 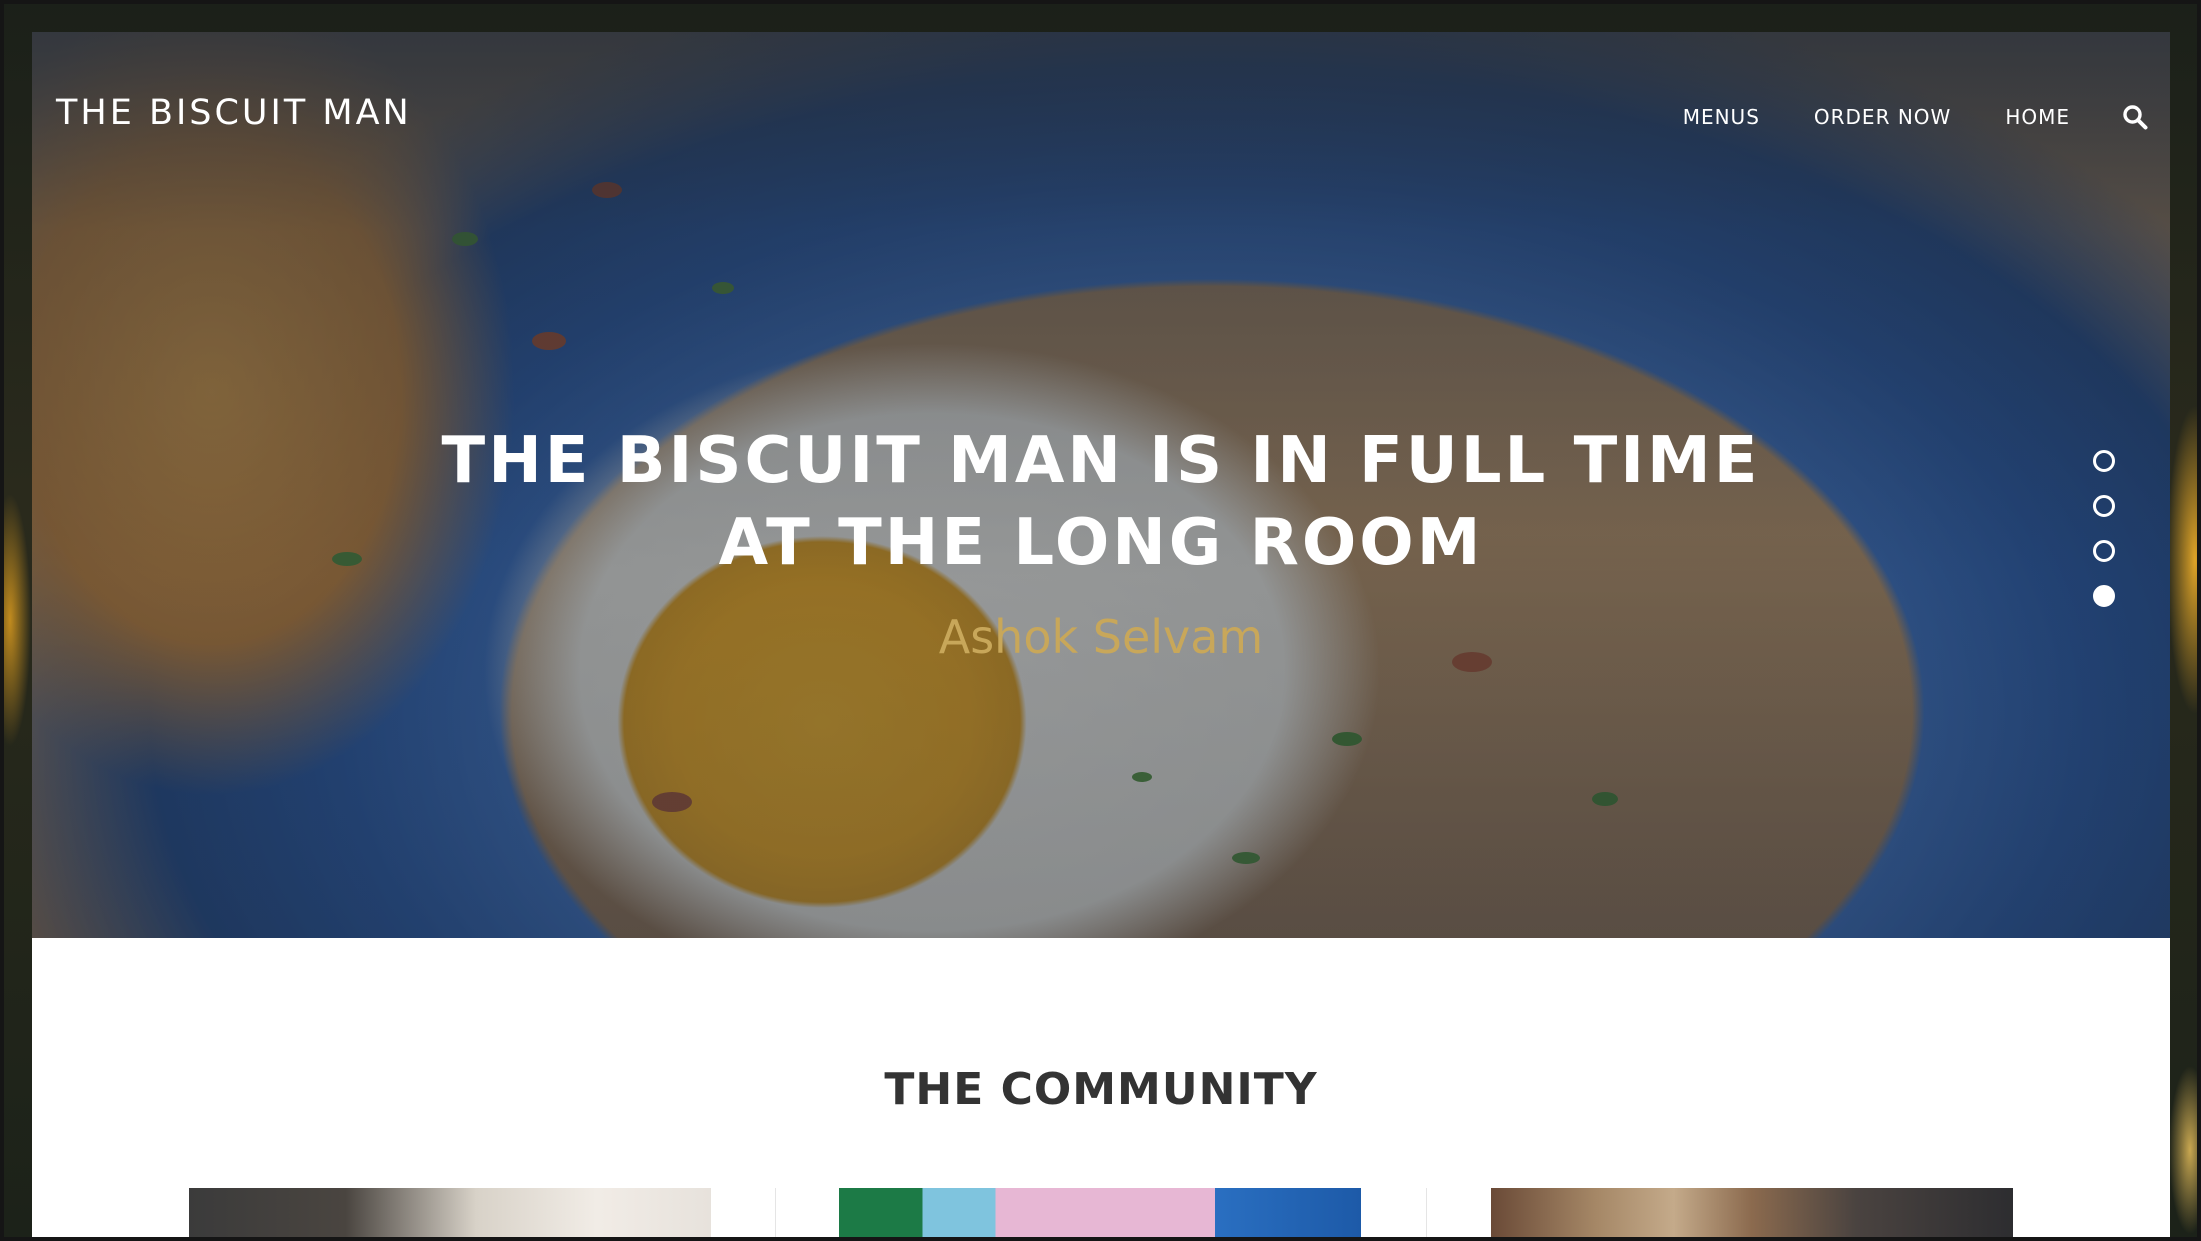 What do you see at coordinates (1882, 117) in the screenshot?
I see `nav-item-order-now: ORDER NOW` at bounding box center [1882, 117].